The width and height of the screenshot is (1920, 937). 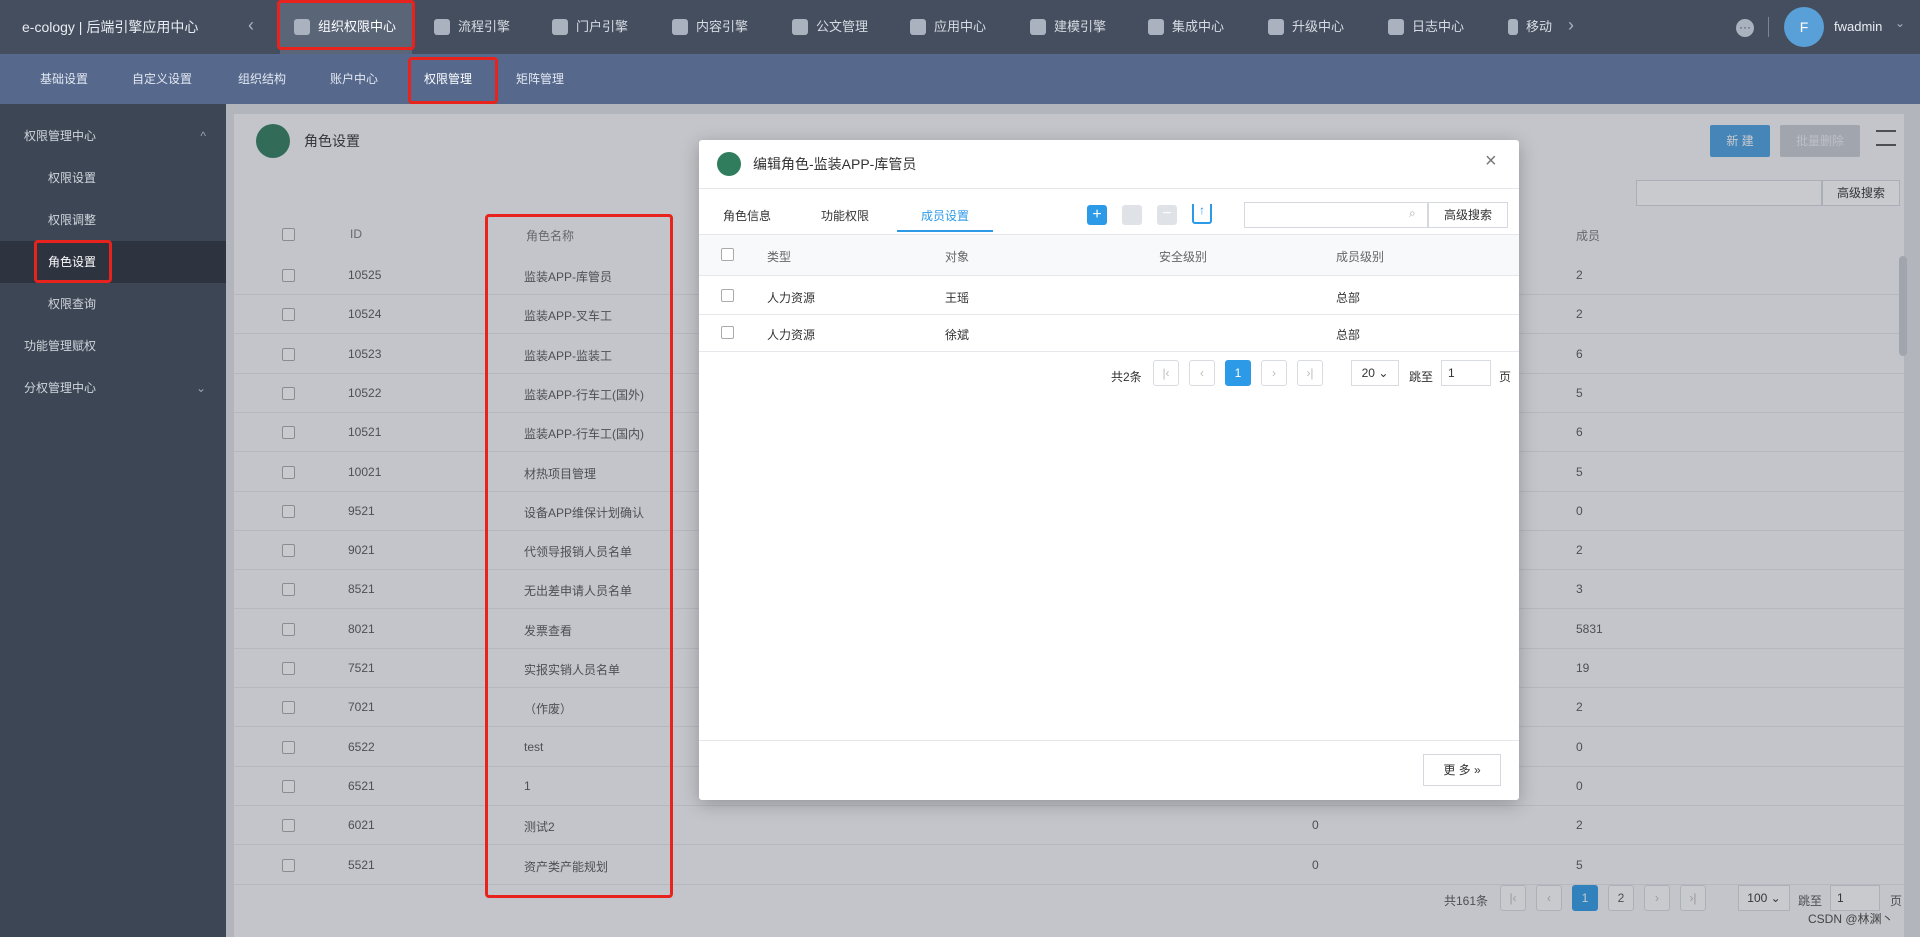 What do you see at coordinates (1804, 27) in the screenshot?
I see `avatar: F` at bounding box center [1804, 27].